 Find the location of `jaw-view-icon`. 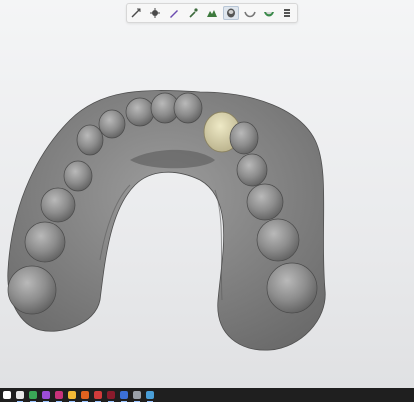

jaw-view-icon is located at coordinates (250, 13).